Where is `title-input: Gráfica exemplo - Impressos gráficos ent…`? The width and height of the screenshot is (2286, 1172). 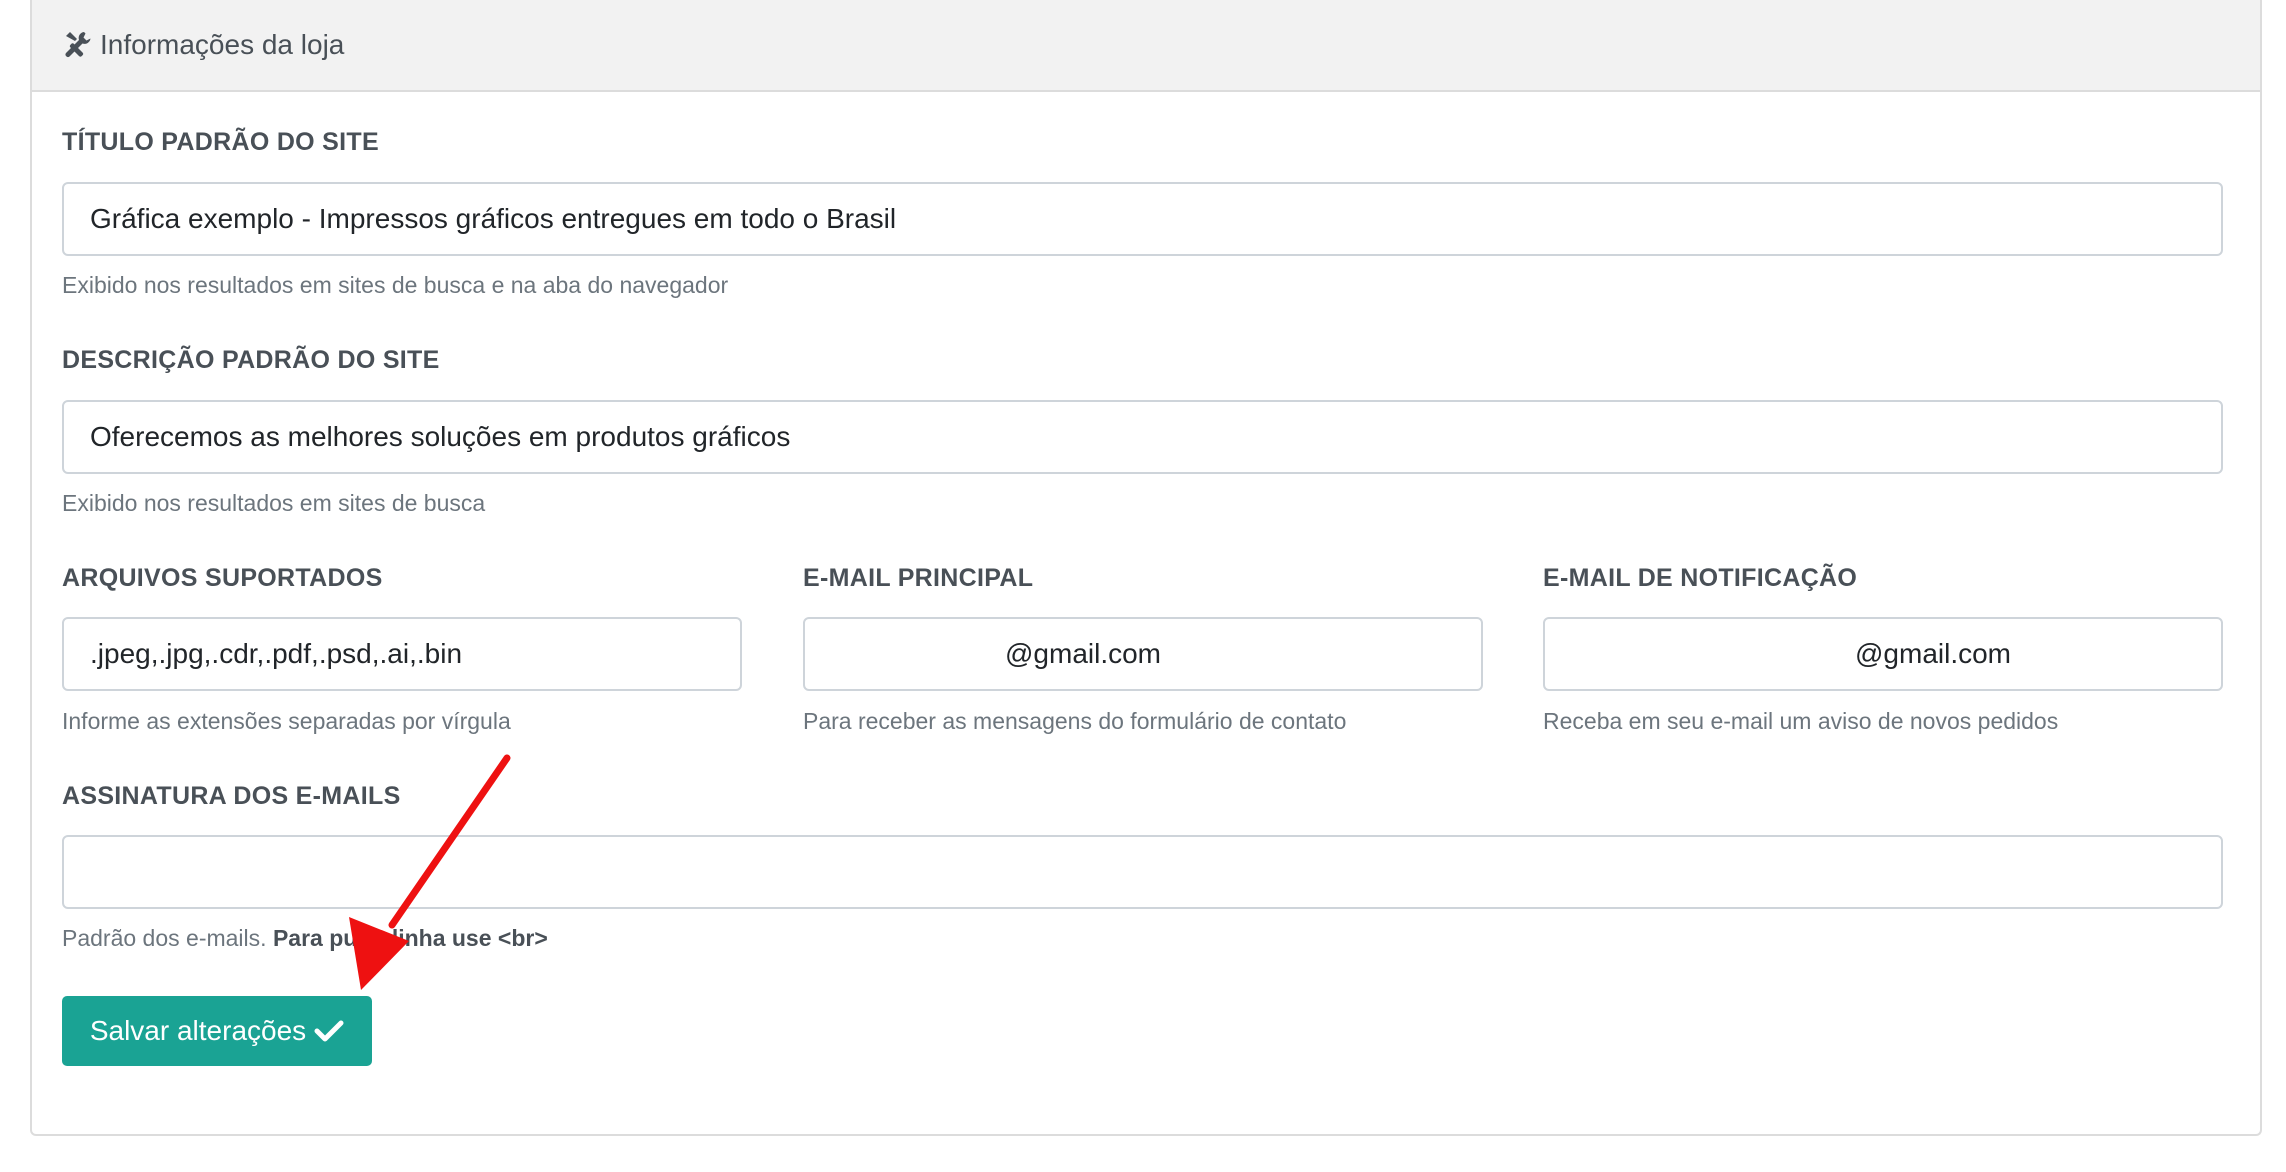 title-input: Gráfica exemplo - Impressos gráficos ent… is located at coordinates (1142, 219).